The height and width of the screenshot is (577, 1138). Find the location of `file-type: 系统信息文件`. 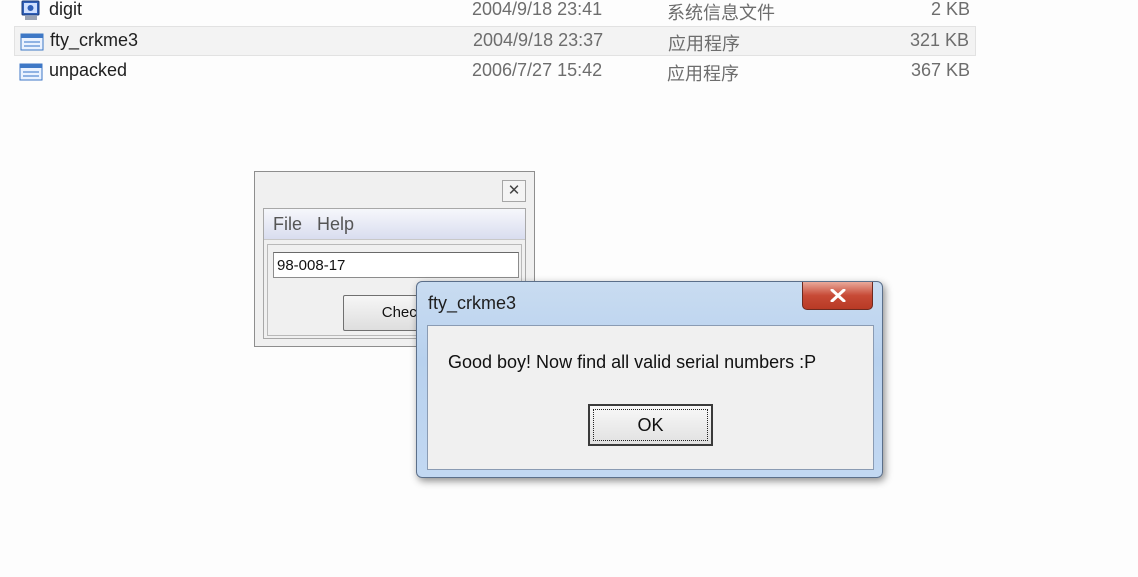

file-type: 系统信息文件 is located at coordinates (721, 13).